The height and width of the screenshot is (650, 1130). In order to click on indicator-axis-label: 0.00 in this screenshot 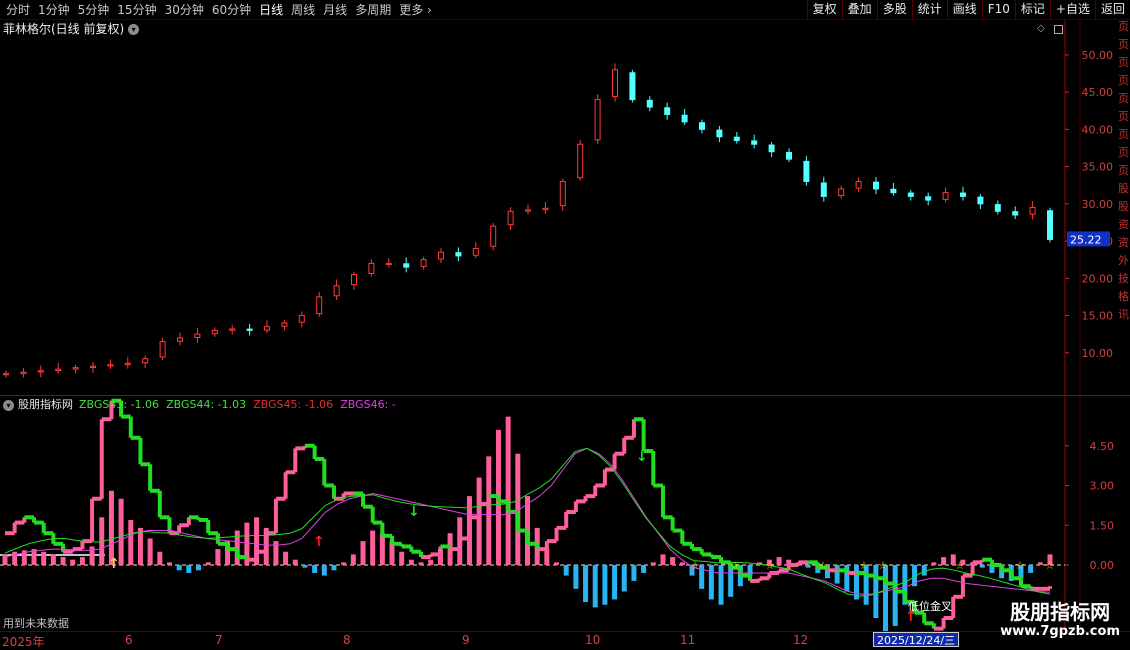, I will do `click(1102, 565)`.